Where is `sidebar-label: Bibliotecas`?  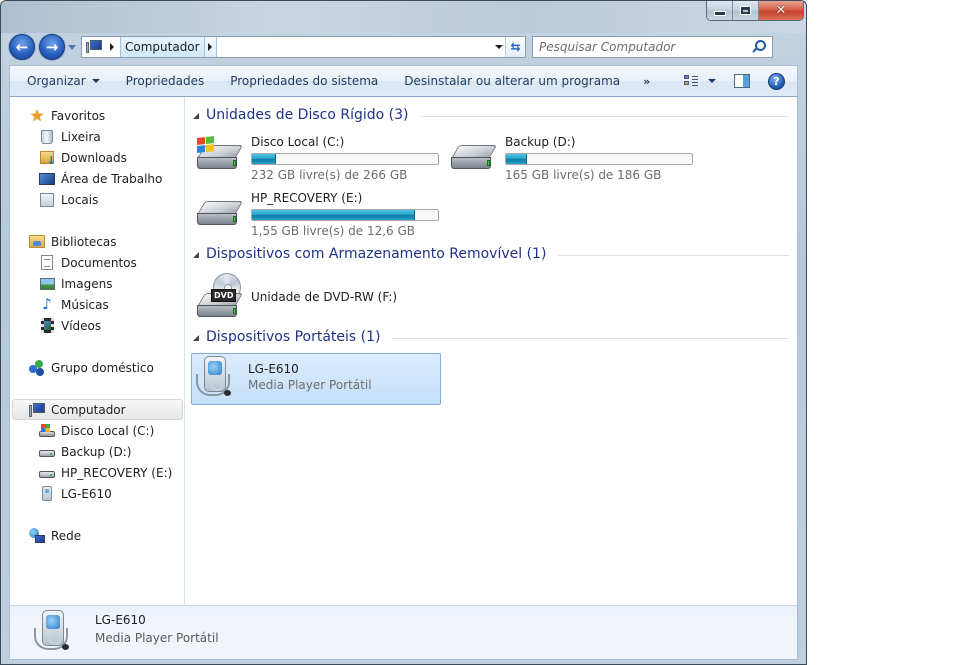
sidebar-label: Bibliotecas is located at coordinates (84, 241).